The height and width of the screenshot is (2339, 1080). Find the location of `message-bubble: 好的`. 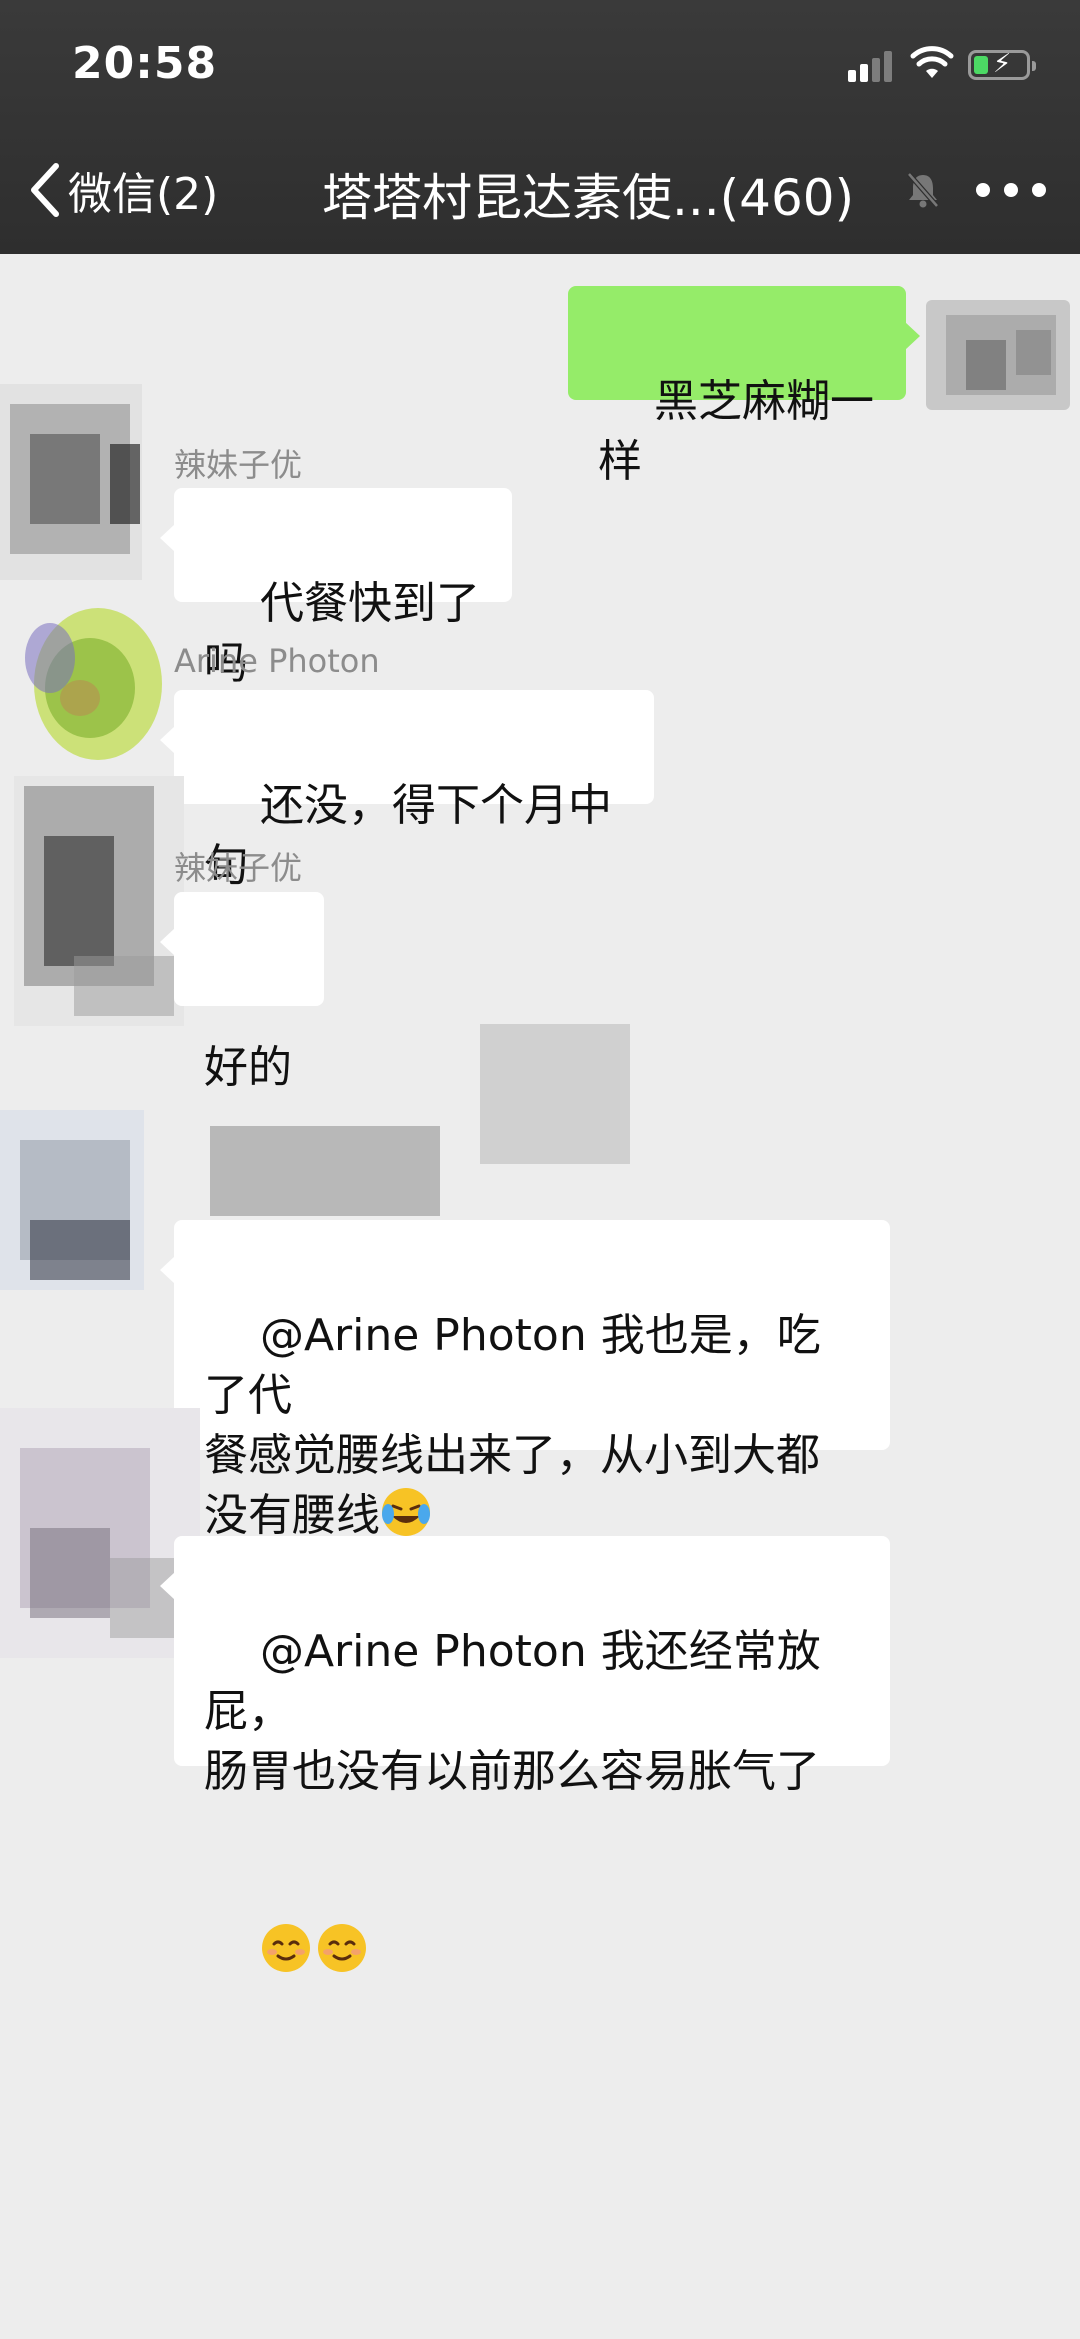

message-bubble: 好的 is located at coordinates (242, 992).